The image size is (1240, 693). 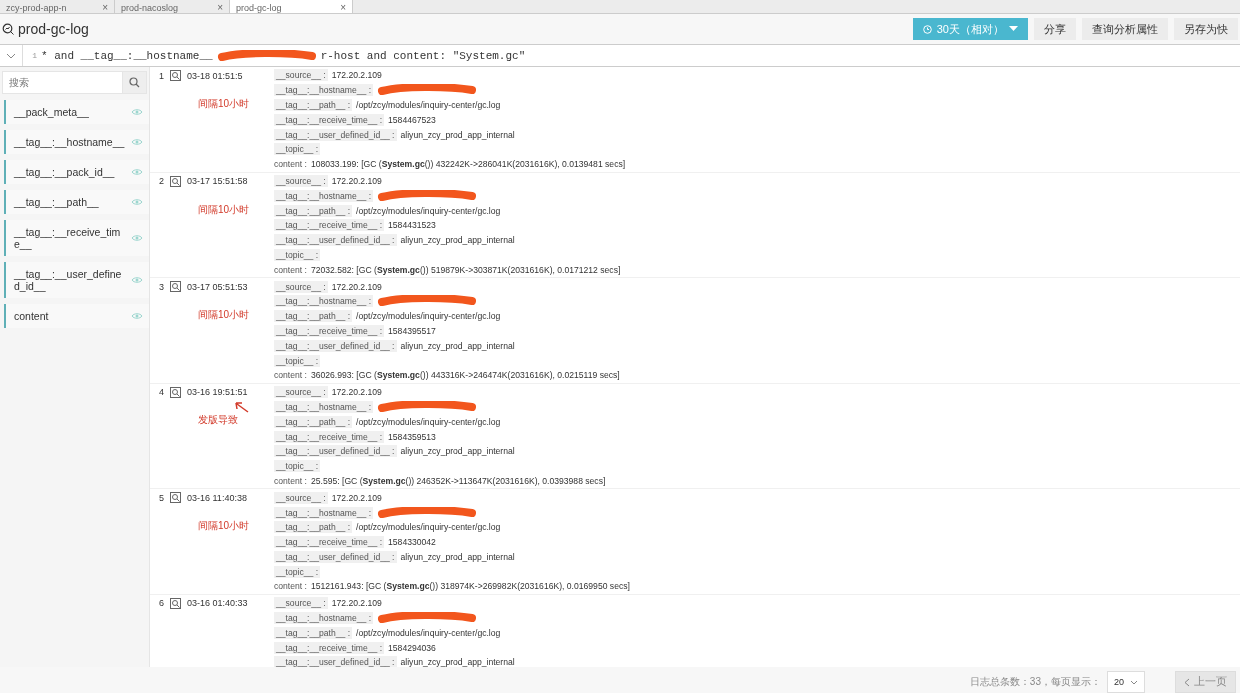 What do you see at coordinates (1206, 29) in the screenshot?
I see `toolbar-button: 另存为快` at bounding box center [1206, 29].